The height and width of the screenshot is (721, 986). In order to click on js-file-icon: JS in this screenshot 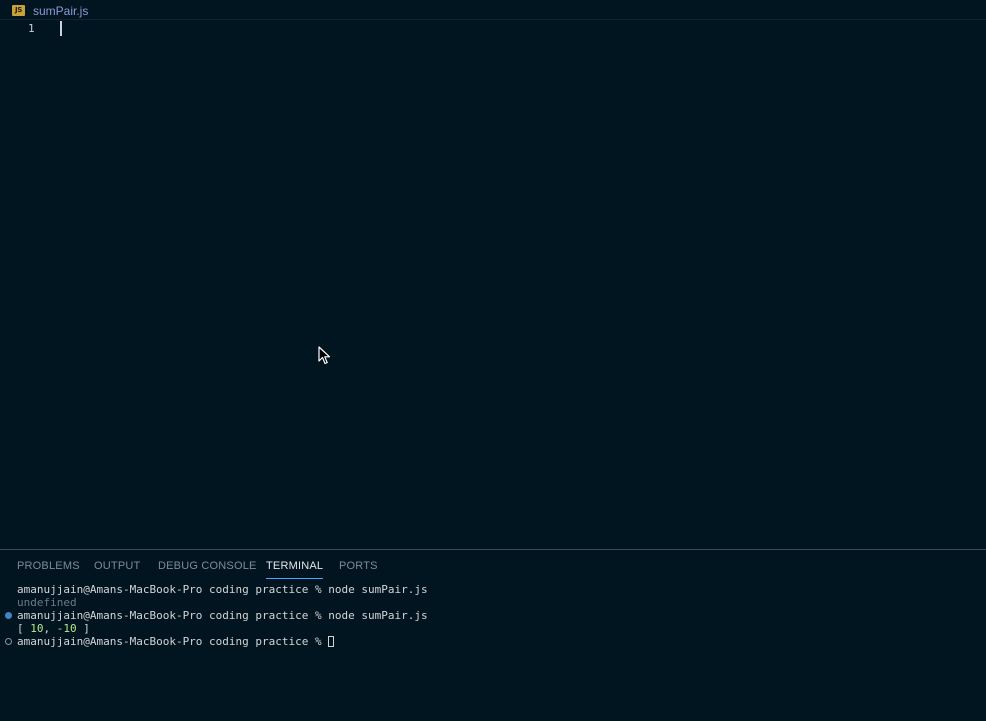, I will do `click(18, 10)`.